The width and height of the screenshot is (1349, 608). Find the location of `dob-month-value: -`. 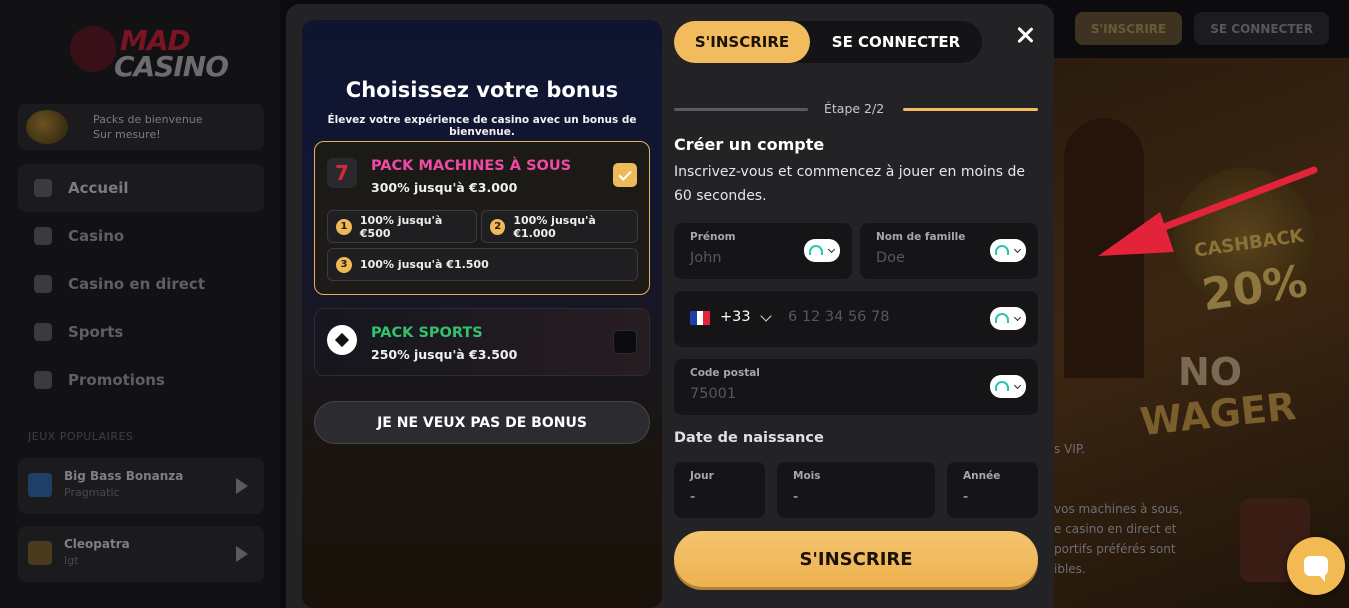

dob-month-value: - is located at coordinates (796, 497).